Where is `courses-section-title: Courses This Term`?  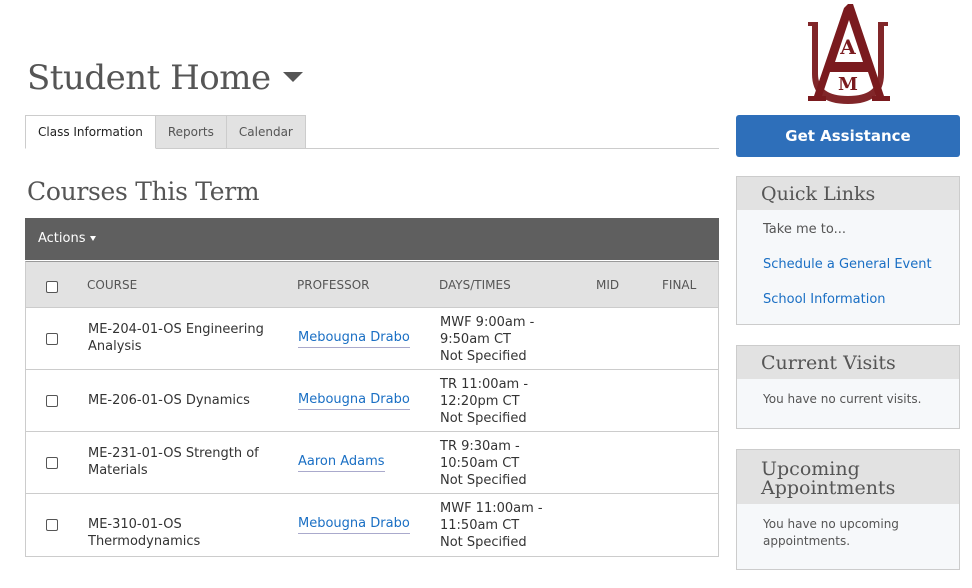 courses-section-title: Courses This Term is located at coordinates (143, 191).